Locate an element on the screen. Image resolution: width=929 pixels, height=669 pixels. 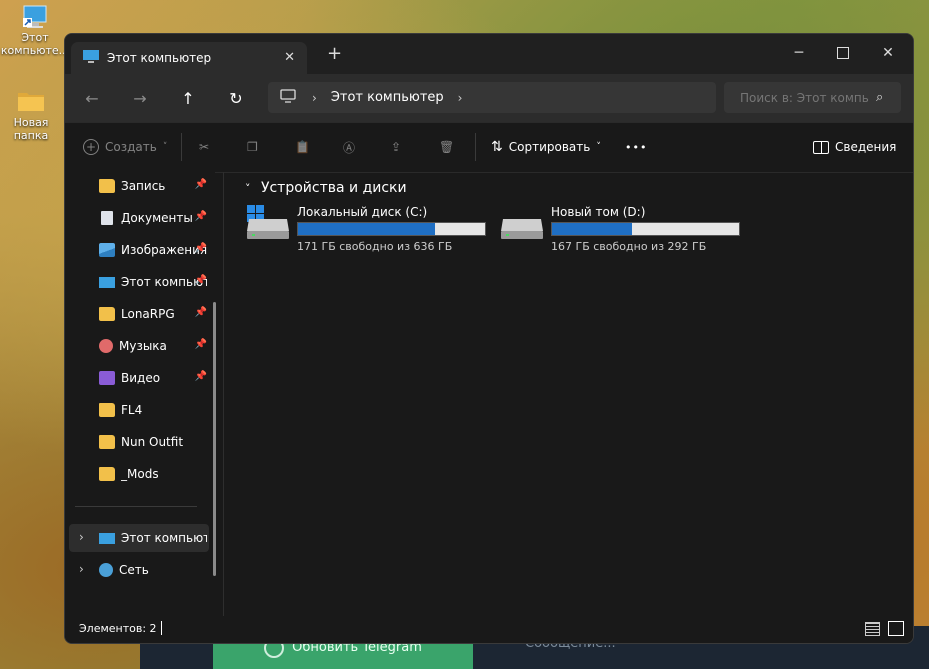
scissors-icon: ✂ is located at coordinates (204, 147).